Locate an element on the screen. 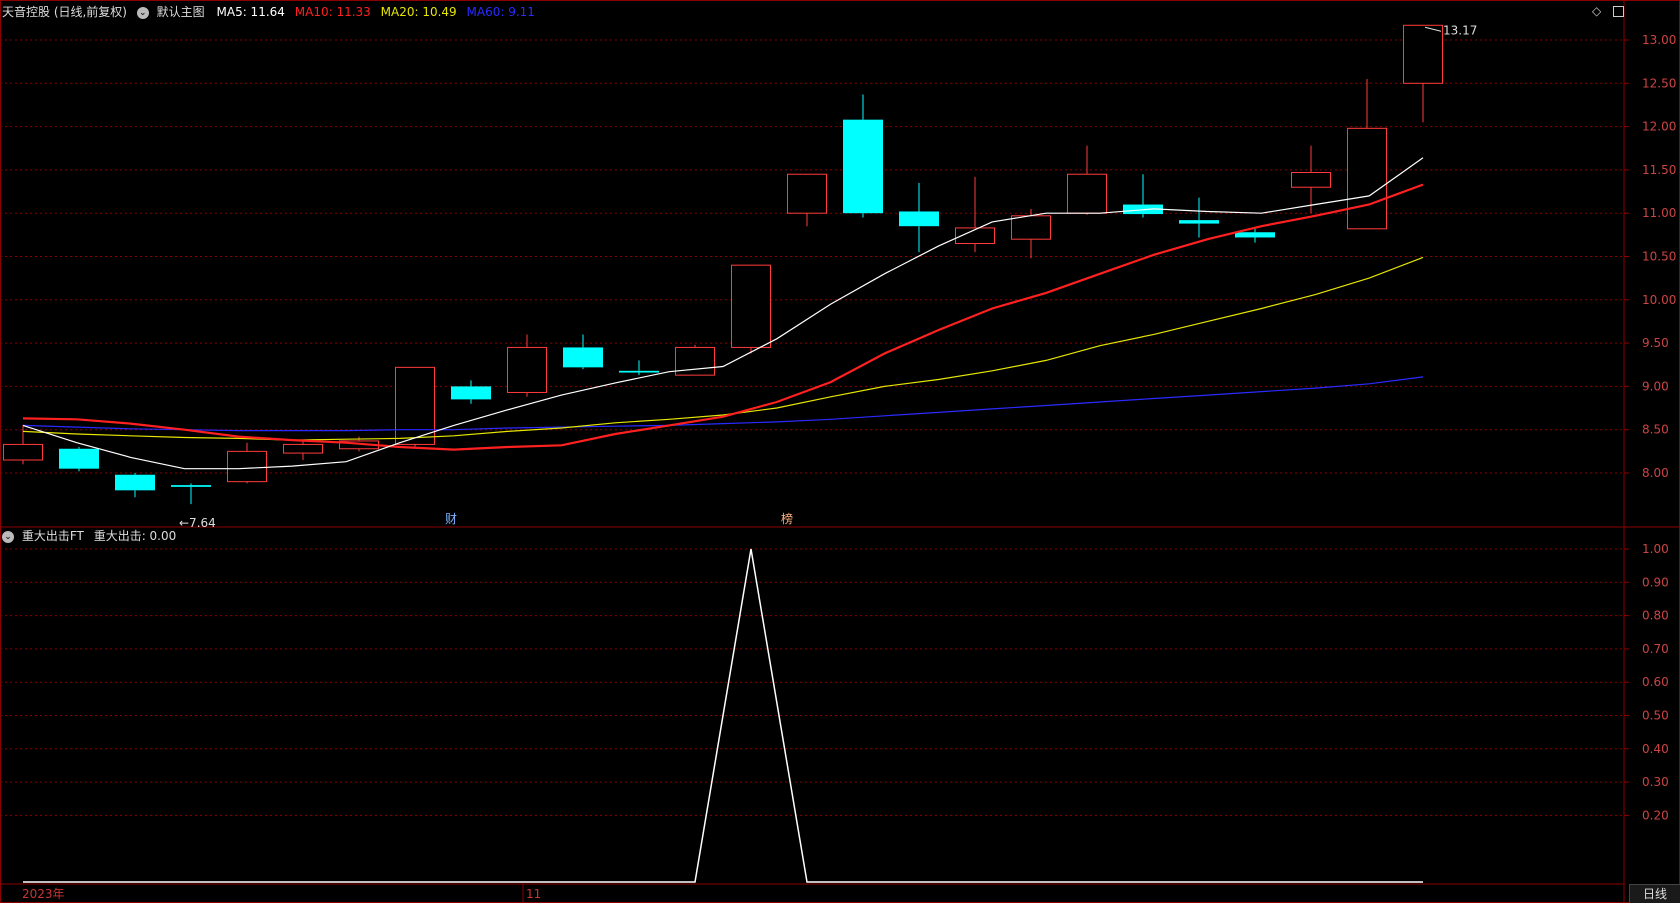  indicator-tick-label: 0.80 is located at coordinates (1655, 616).